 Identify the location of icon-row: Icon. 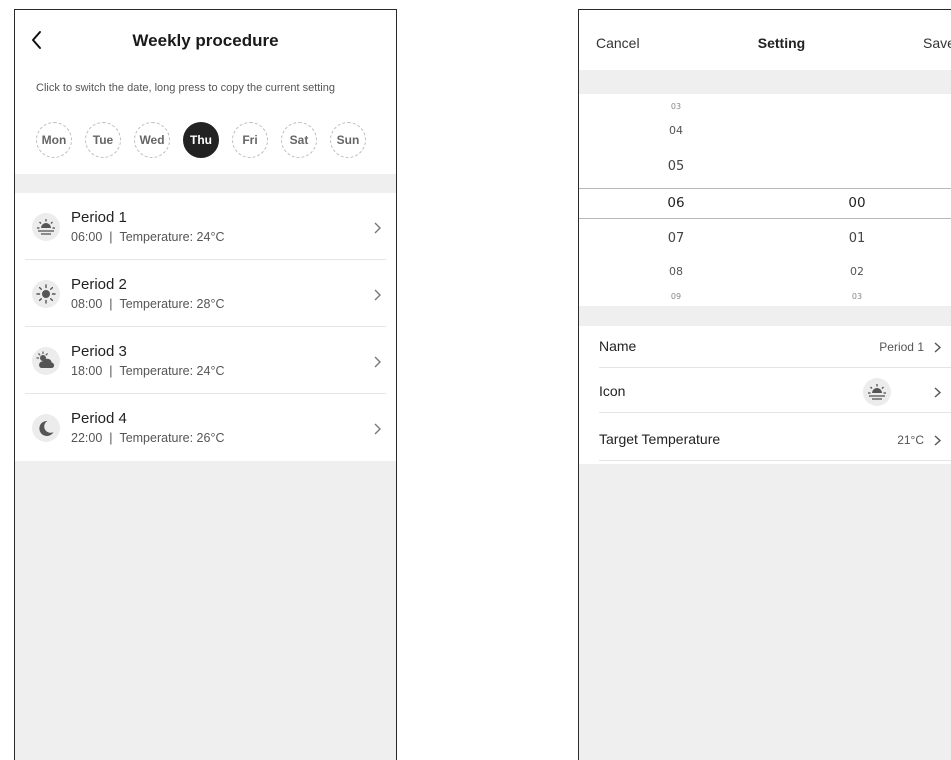
(765, 392).